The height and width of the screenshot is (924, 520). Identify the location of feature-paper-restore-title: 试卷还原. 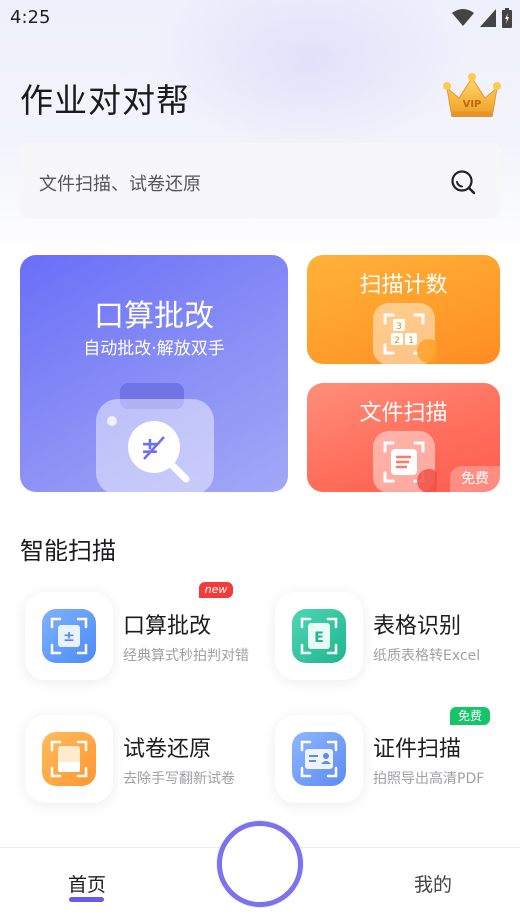
(167, 749).